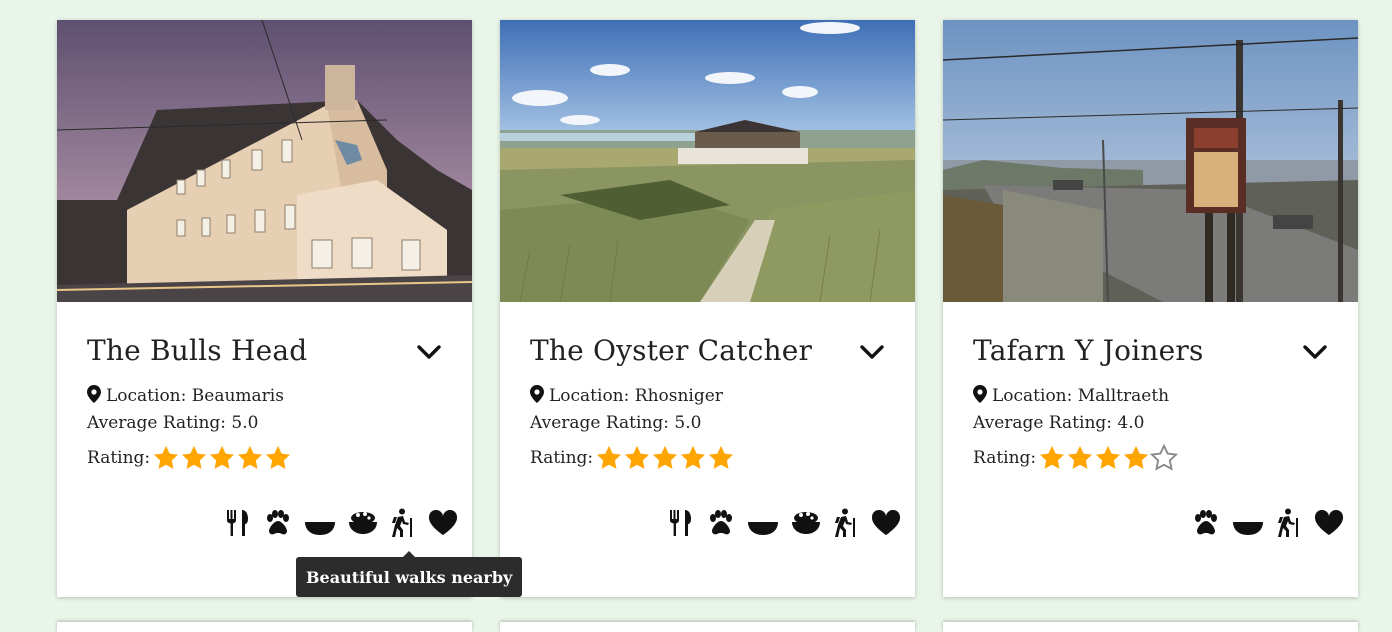 Image resolution: width=1392 pixels, height=632 pixels. I want to click on card-title: The Oyster Catcher, so click(671, 350).